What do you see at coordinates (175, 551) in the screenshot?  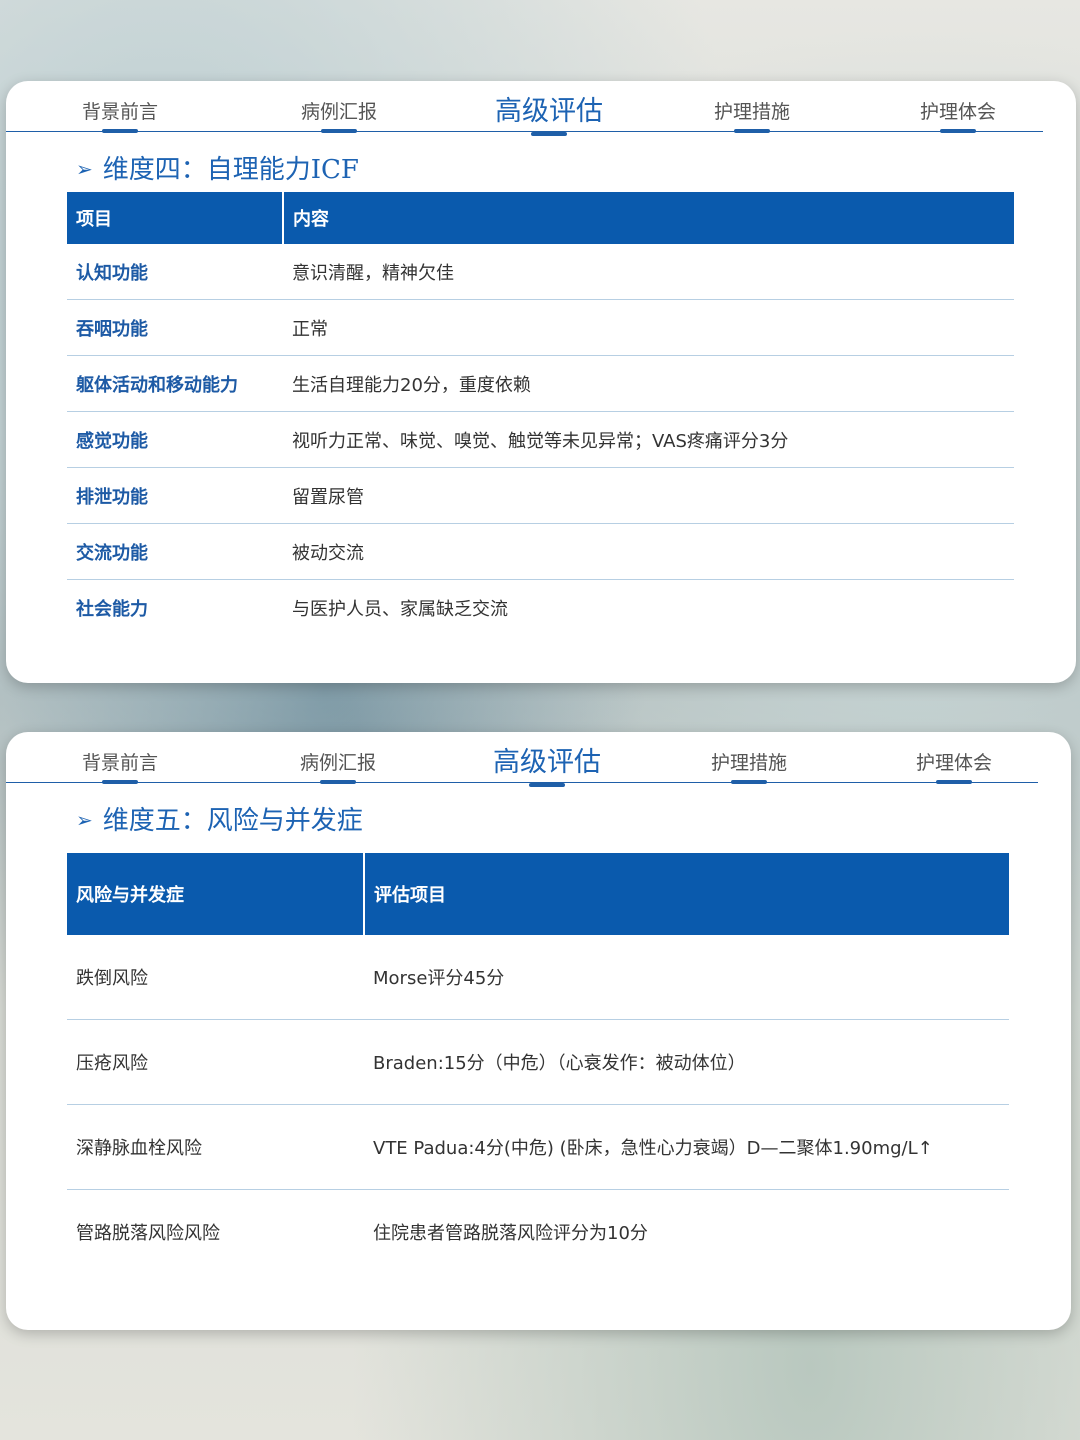 I see `row-label: 交流功能` at bounding box center [175, 551].